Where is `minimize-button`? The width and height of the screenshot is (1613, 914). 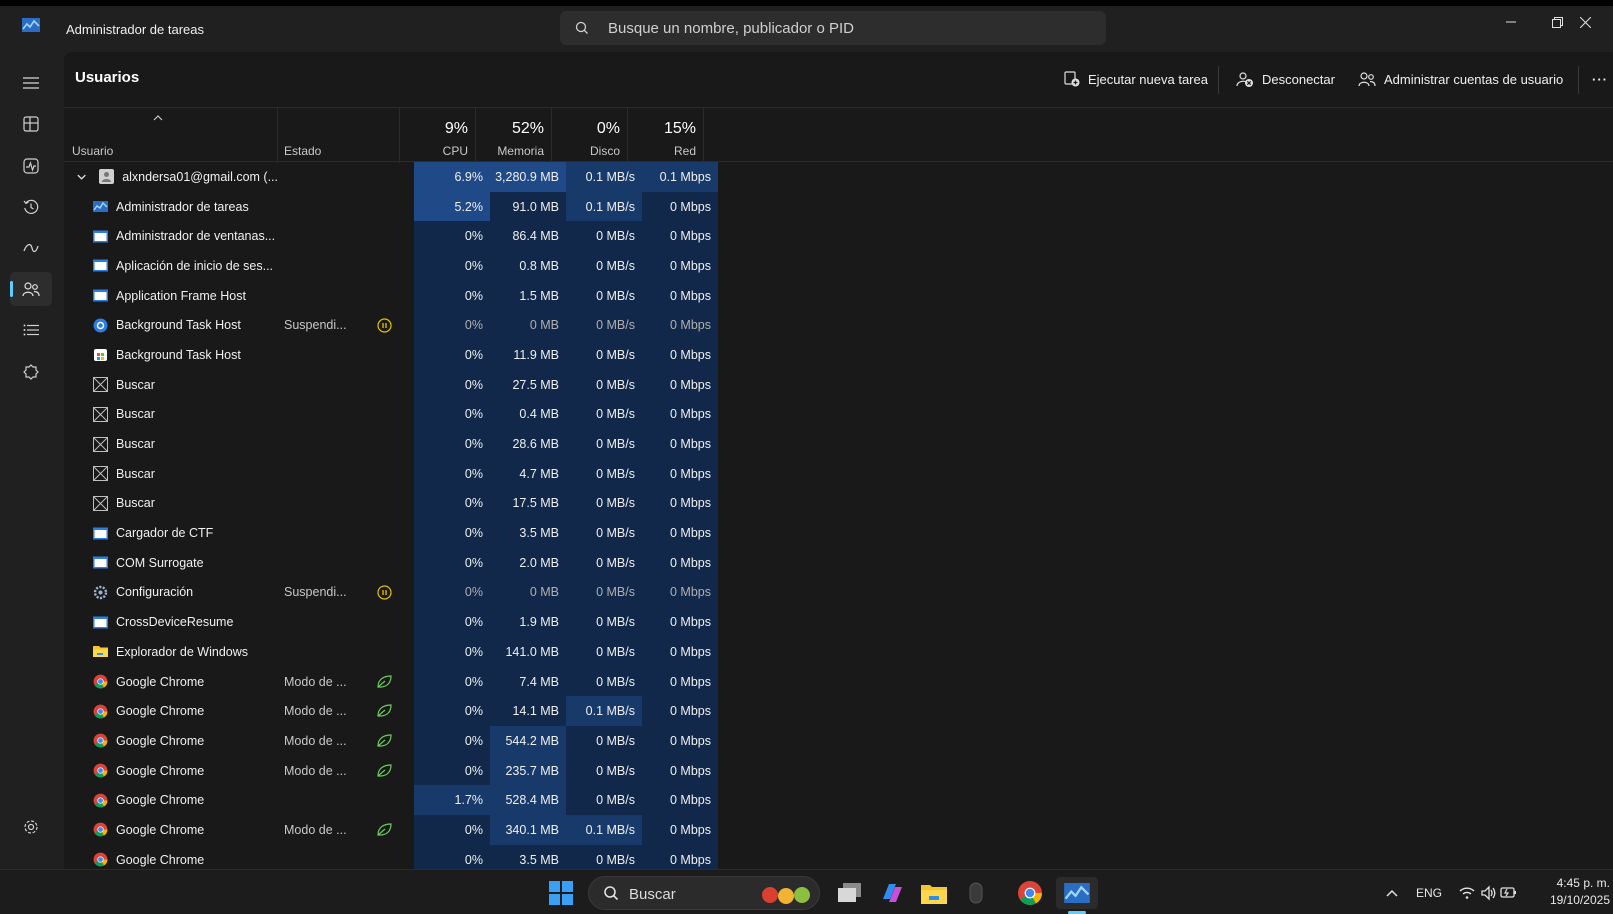
minimize-button is located at coordinates (1511, 22).